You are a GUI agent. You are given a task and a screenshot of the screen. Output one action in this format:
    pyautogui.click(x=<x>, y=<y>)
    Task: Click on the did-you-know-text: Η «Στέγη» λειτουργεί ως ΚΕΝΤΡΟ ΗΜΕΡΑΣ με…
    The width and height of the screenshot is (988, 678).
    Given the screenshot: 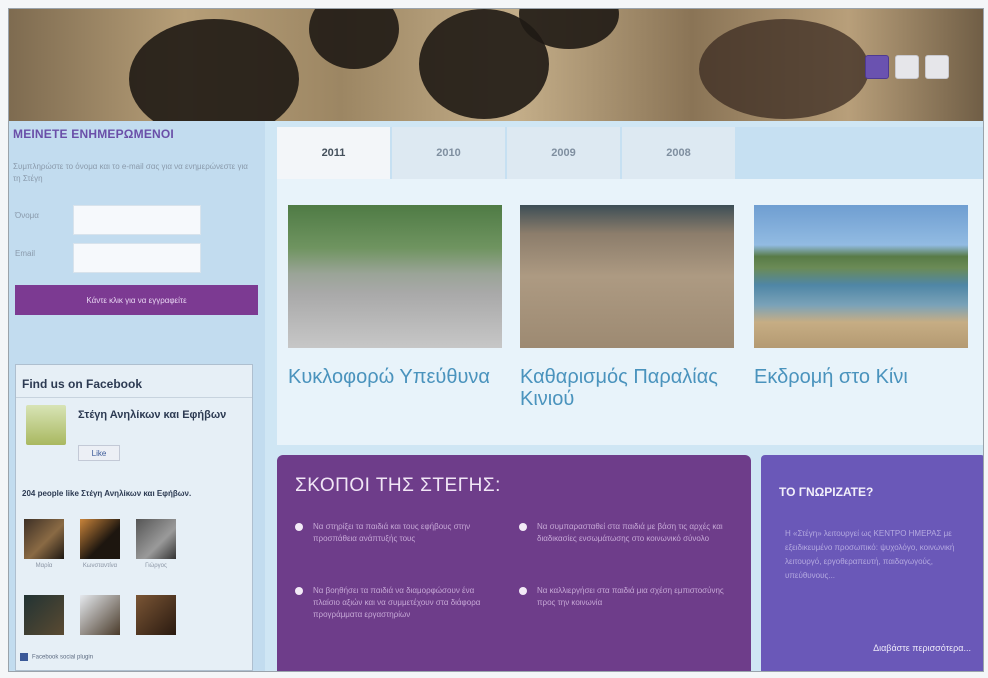 What is the action you would take?
    pyautogui.click(x=870, y=554)
    